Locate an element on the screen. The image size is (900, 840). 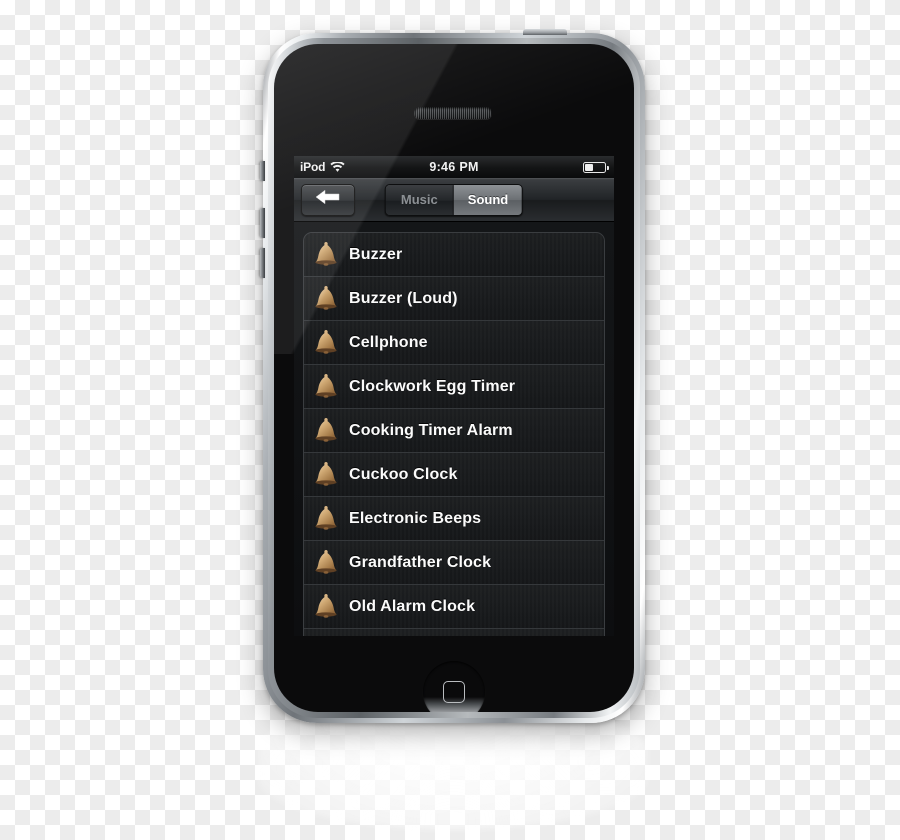
ring-silent-switch is located at coordinates (262, 171).